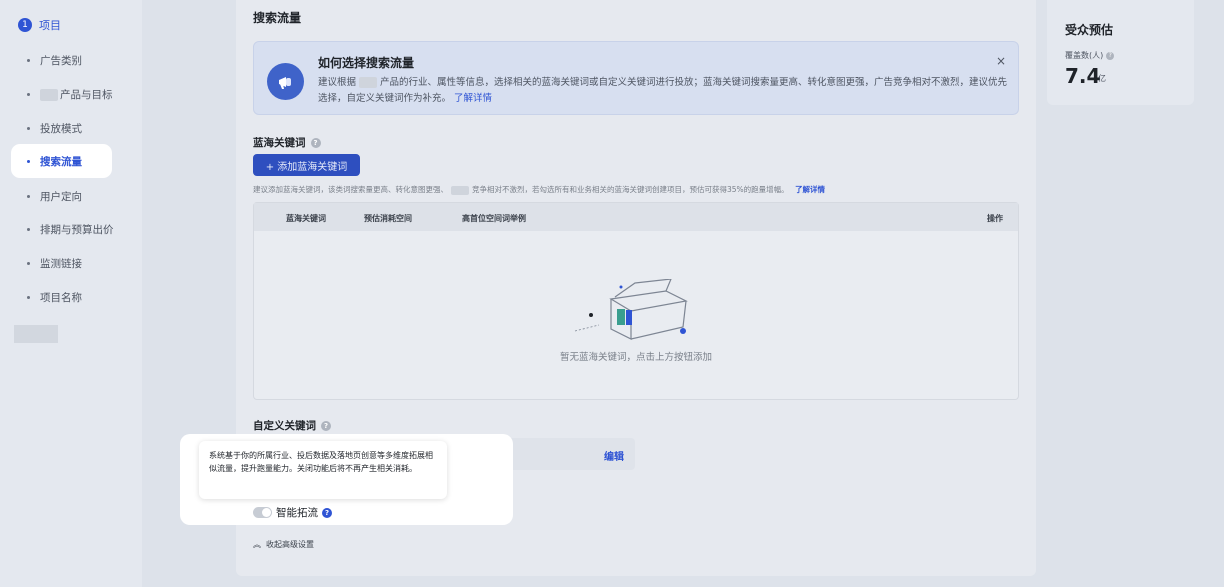  I want to click on empty-box-illustration, so click(631, 309).